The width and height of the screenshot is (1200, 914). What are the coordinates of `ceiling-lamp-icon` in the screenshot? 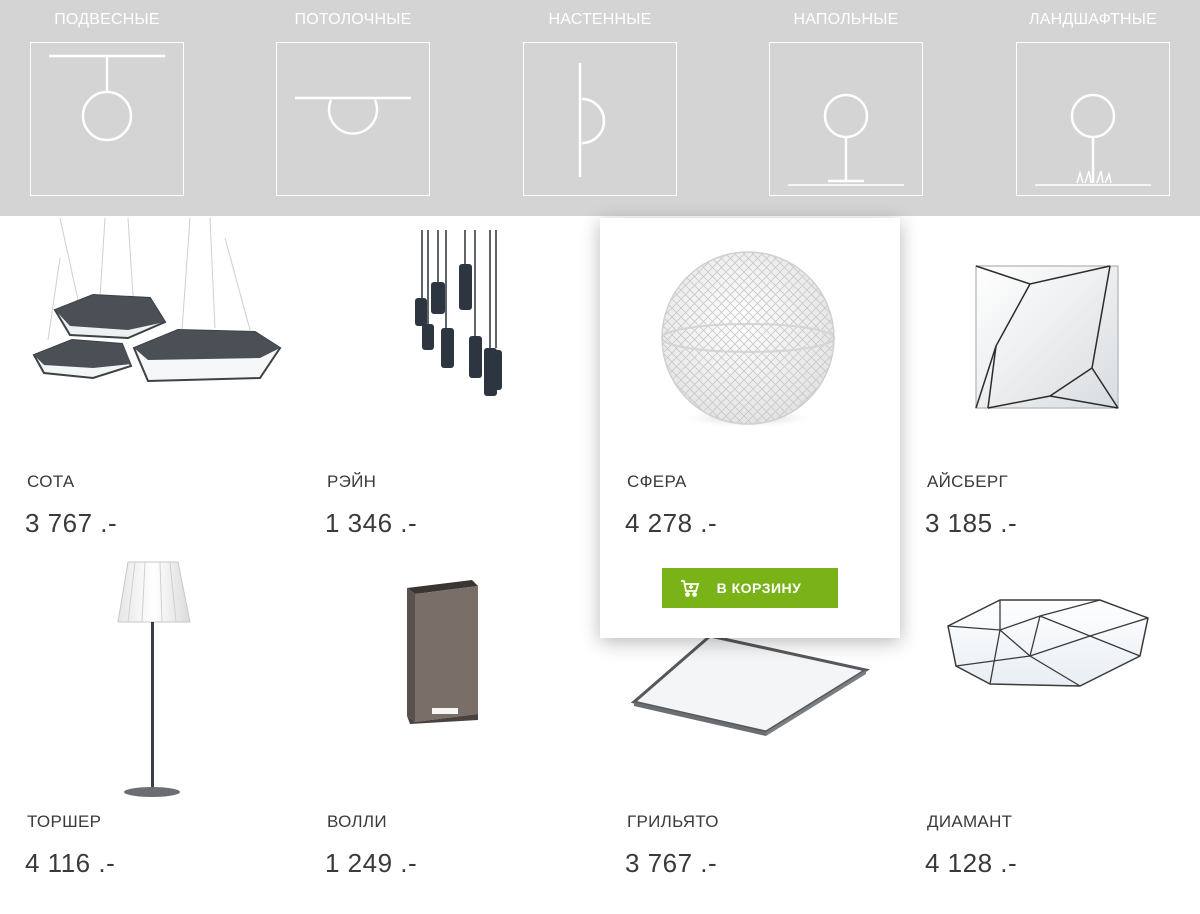 It's located at (353, 119).